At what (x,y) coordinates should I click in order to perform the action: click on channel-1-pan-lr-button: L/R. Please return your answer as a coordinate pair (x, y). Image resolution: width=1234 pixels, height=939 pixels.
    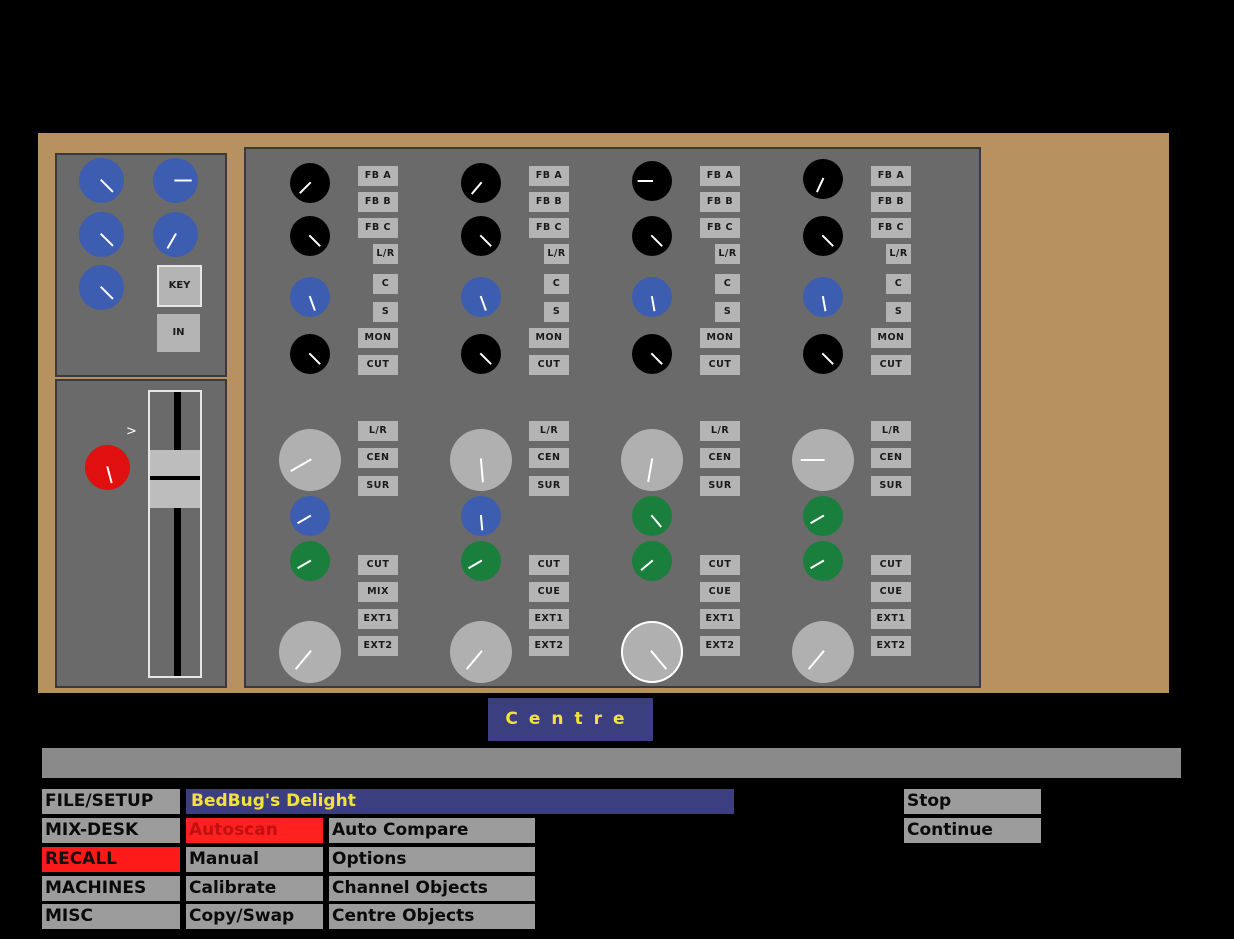
    Looking at the image, I should click on (378, 431).